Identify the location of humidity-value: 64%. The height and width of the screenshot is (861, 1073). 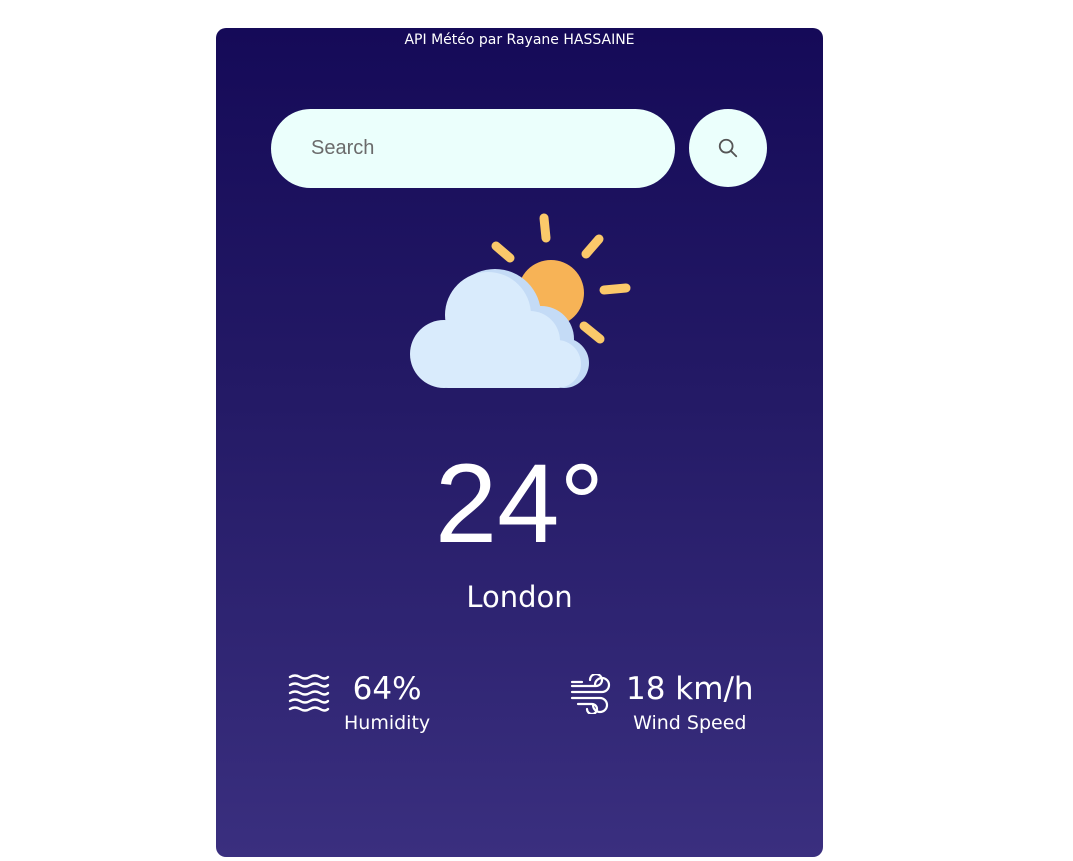
(387, 689).